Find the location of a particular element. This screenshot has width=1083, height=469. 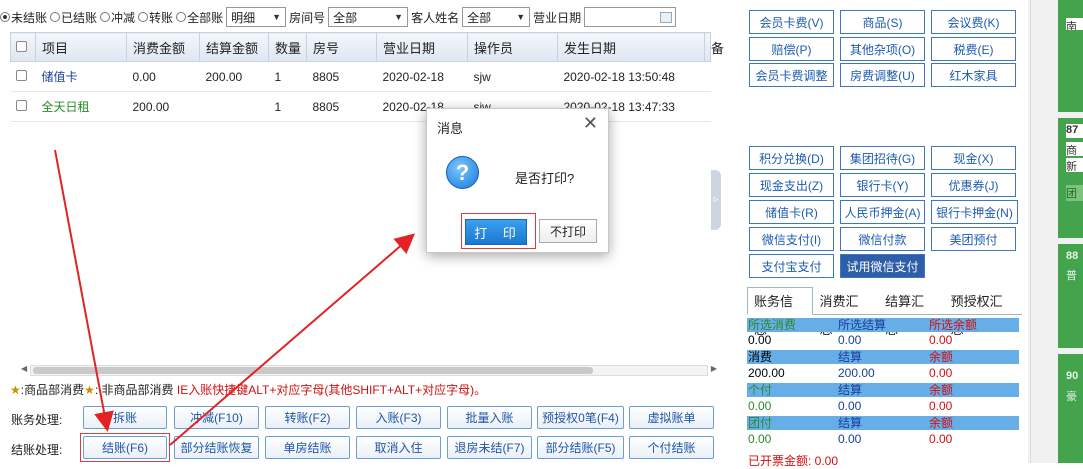

member-fee-adjust-button: 会员卡费调整 is located at coordinates (791, 75).